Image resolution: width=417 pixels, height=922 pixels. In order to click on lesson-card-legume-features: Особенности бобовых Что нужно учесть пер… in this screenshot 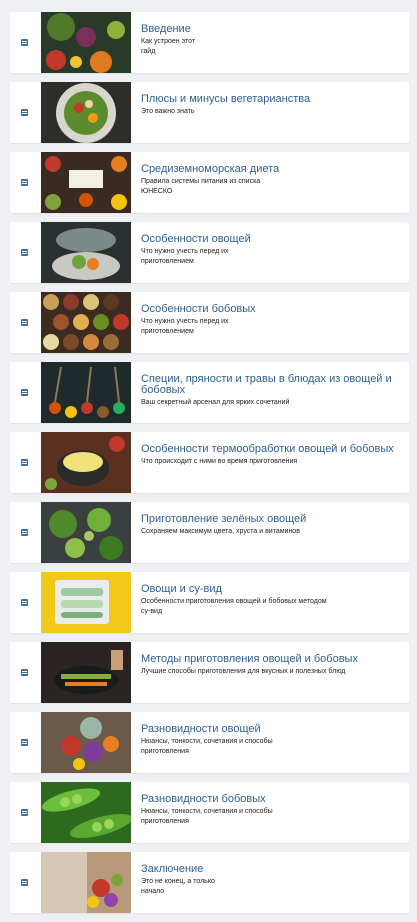, I will do `click(209, 322)`.